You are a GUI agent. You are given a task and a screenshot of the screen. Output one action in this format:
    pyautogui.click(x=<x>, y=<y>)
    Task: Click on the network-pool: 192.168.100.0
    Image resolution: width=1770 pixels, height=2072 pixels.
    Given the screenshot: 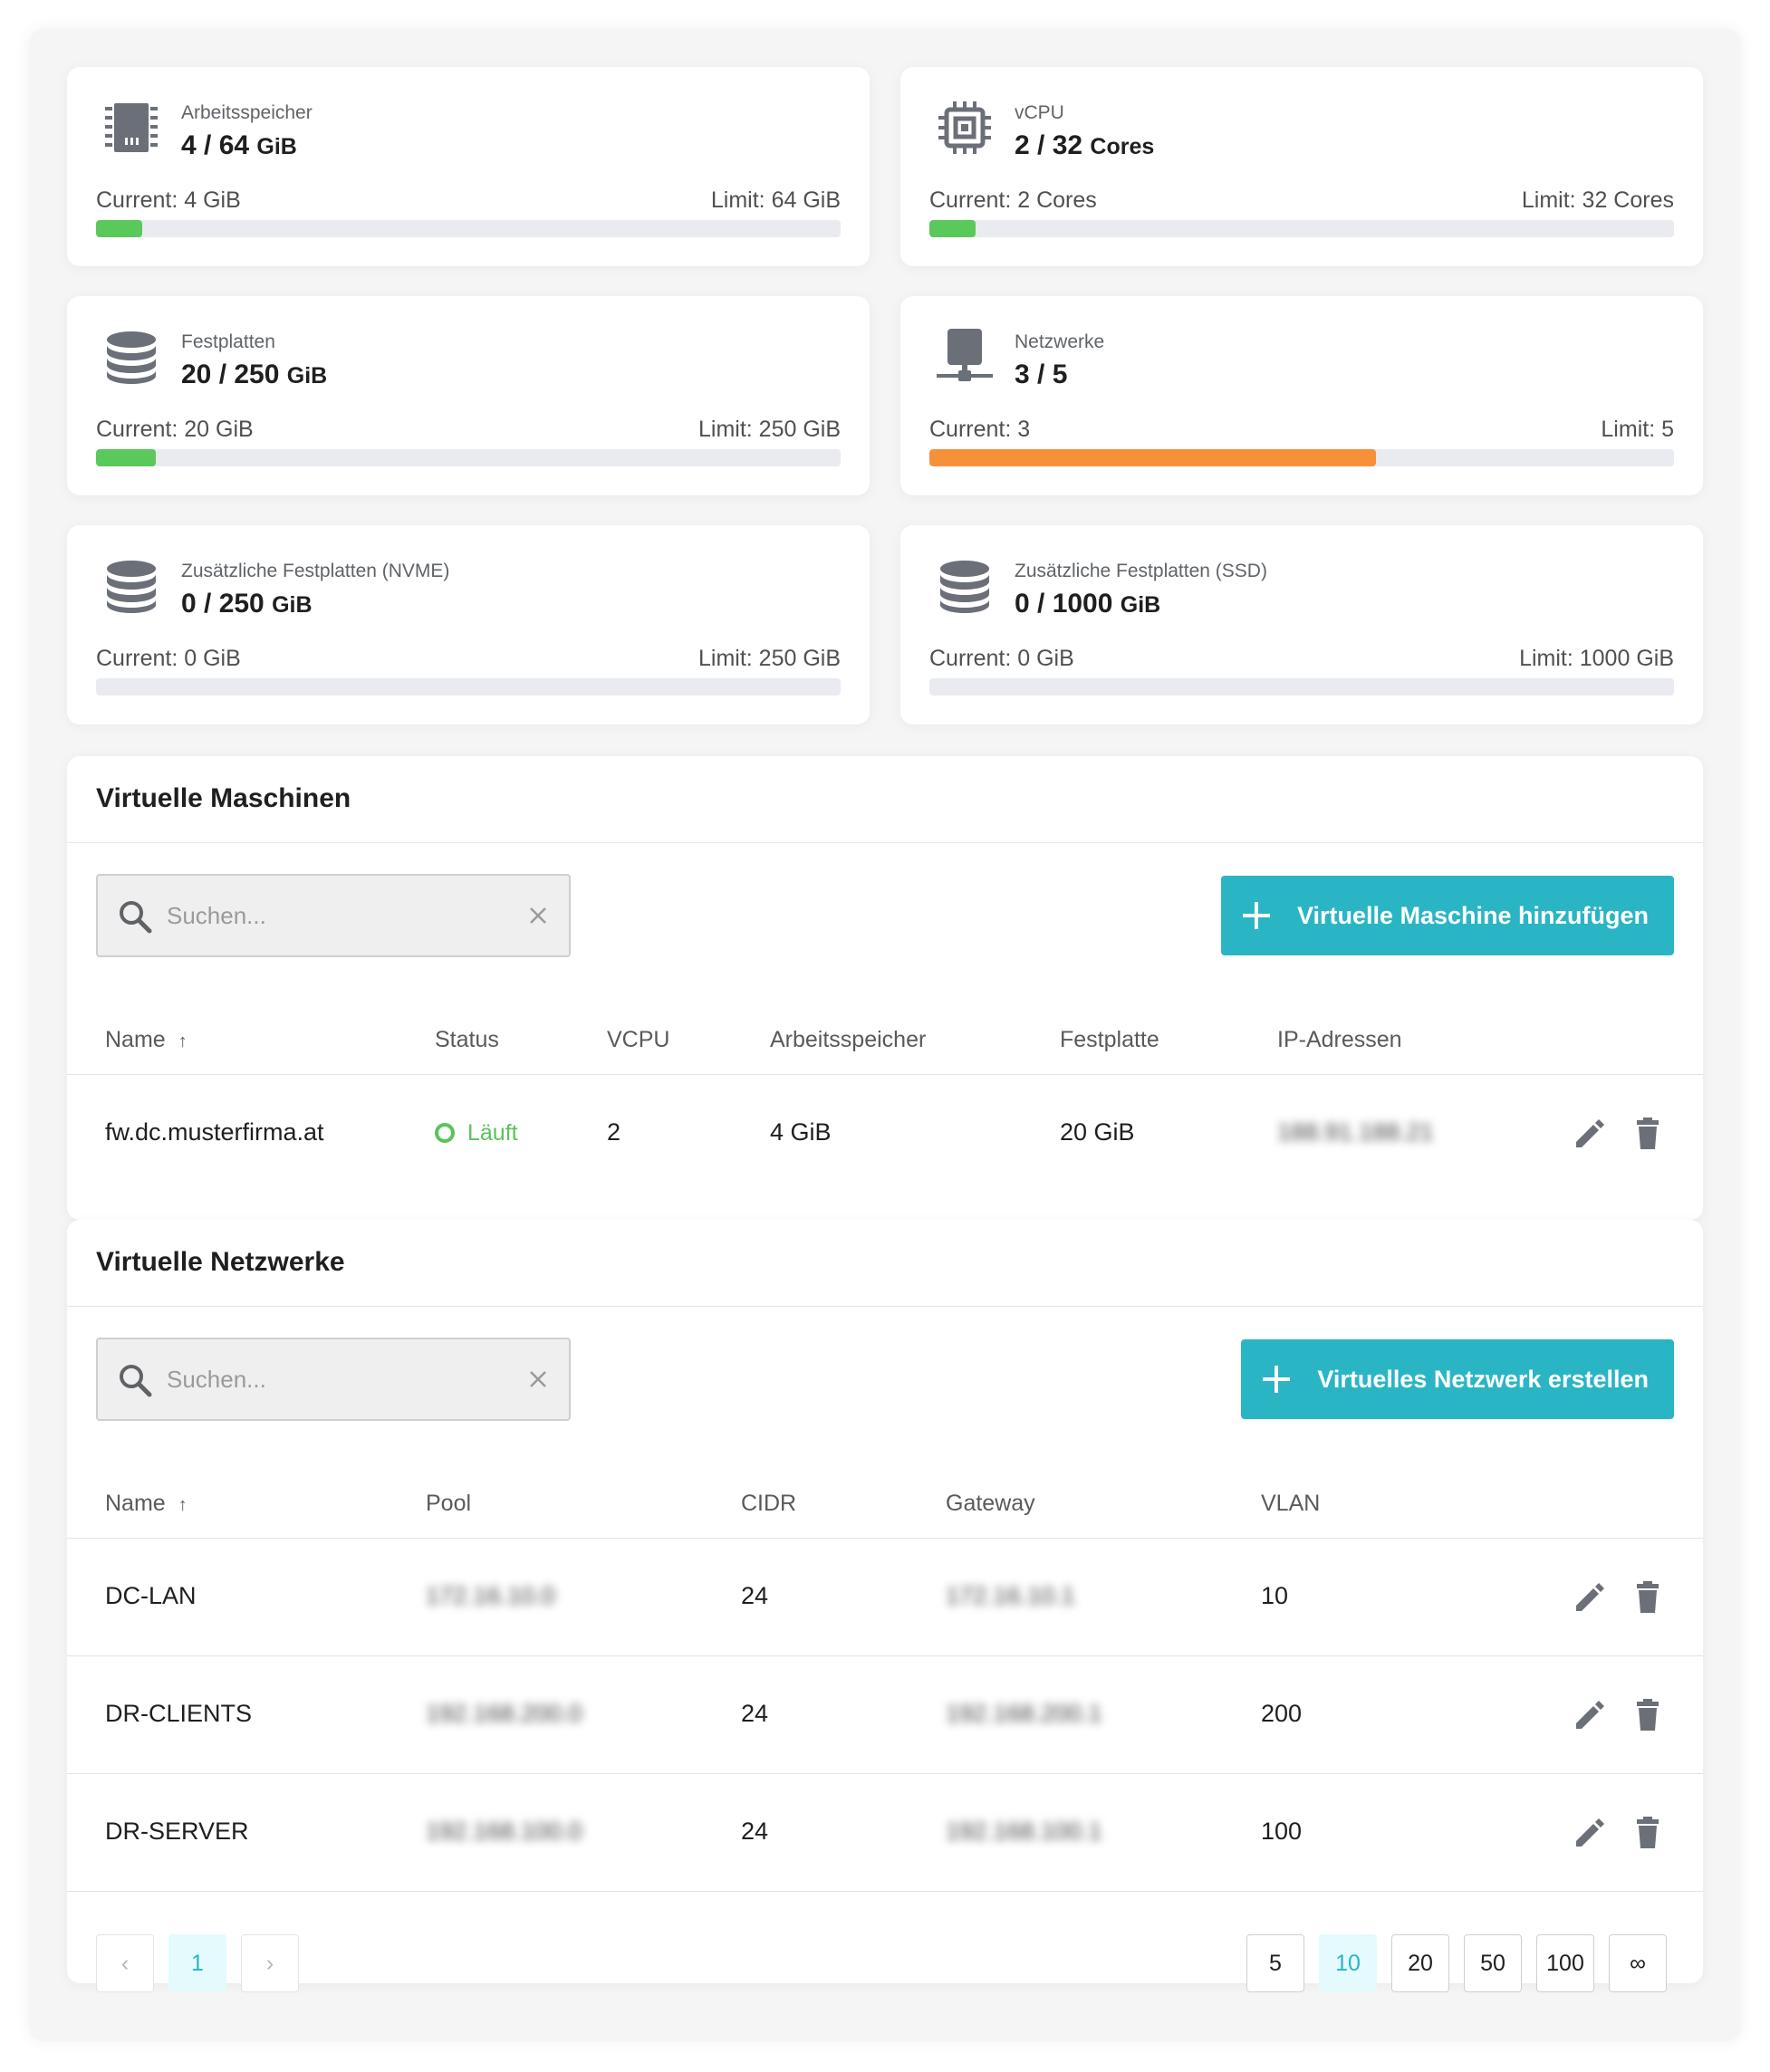 What is the action you would take?
    pyautogui.click(x=504, y=1832)
    